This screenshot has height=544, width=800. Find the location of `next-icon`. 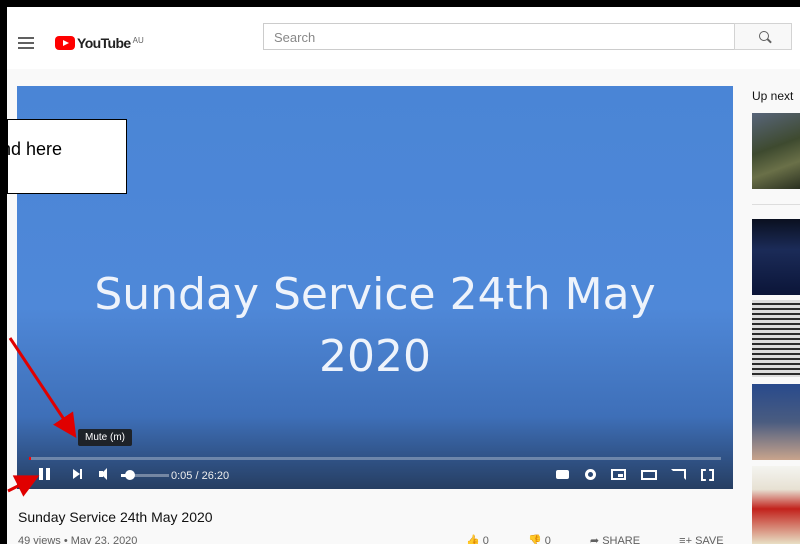

next-icon is located at coordinates (78, 474).